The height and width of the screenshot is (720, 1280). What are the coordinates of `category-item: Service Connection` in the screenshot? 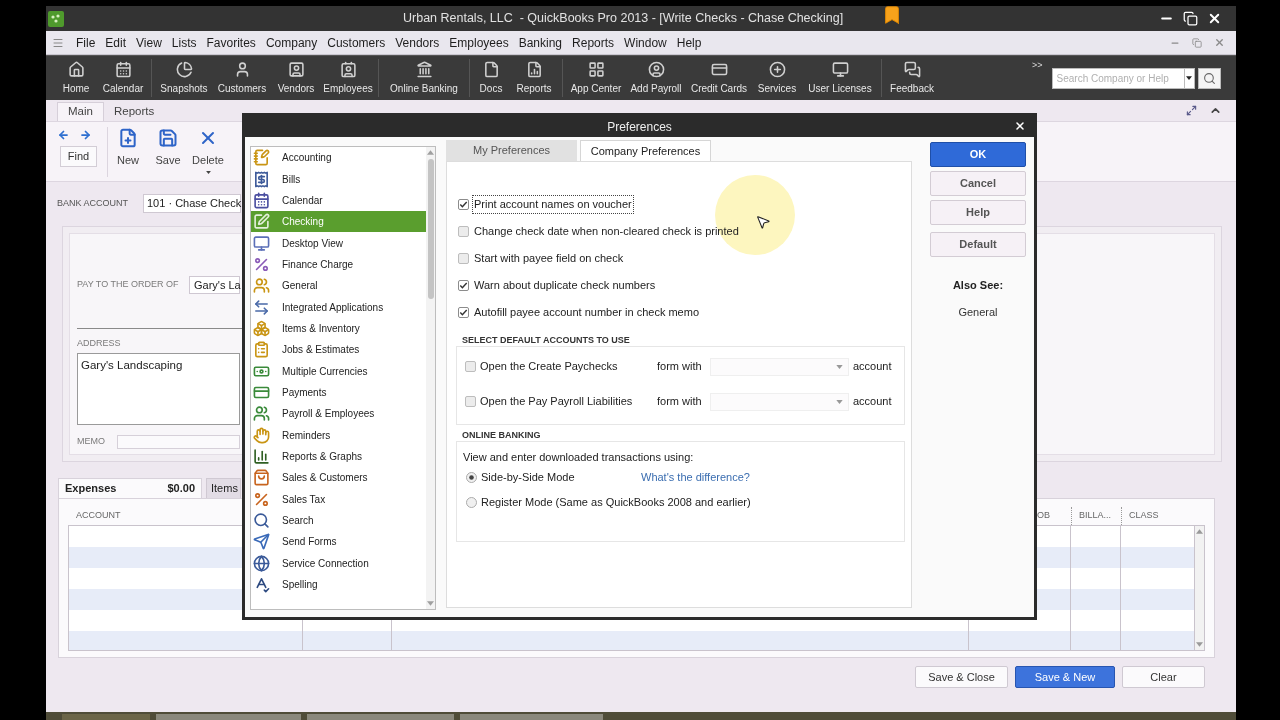 It's located at (338, 563).